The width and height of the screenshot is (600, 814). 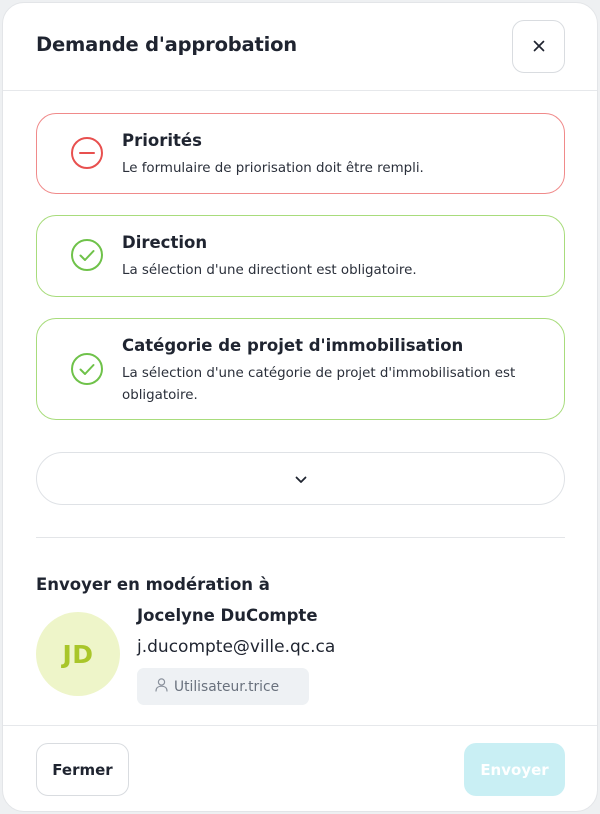 I want to click on avatar: JD, so click(x=78, y=654).